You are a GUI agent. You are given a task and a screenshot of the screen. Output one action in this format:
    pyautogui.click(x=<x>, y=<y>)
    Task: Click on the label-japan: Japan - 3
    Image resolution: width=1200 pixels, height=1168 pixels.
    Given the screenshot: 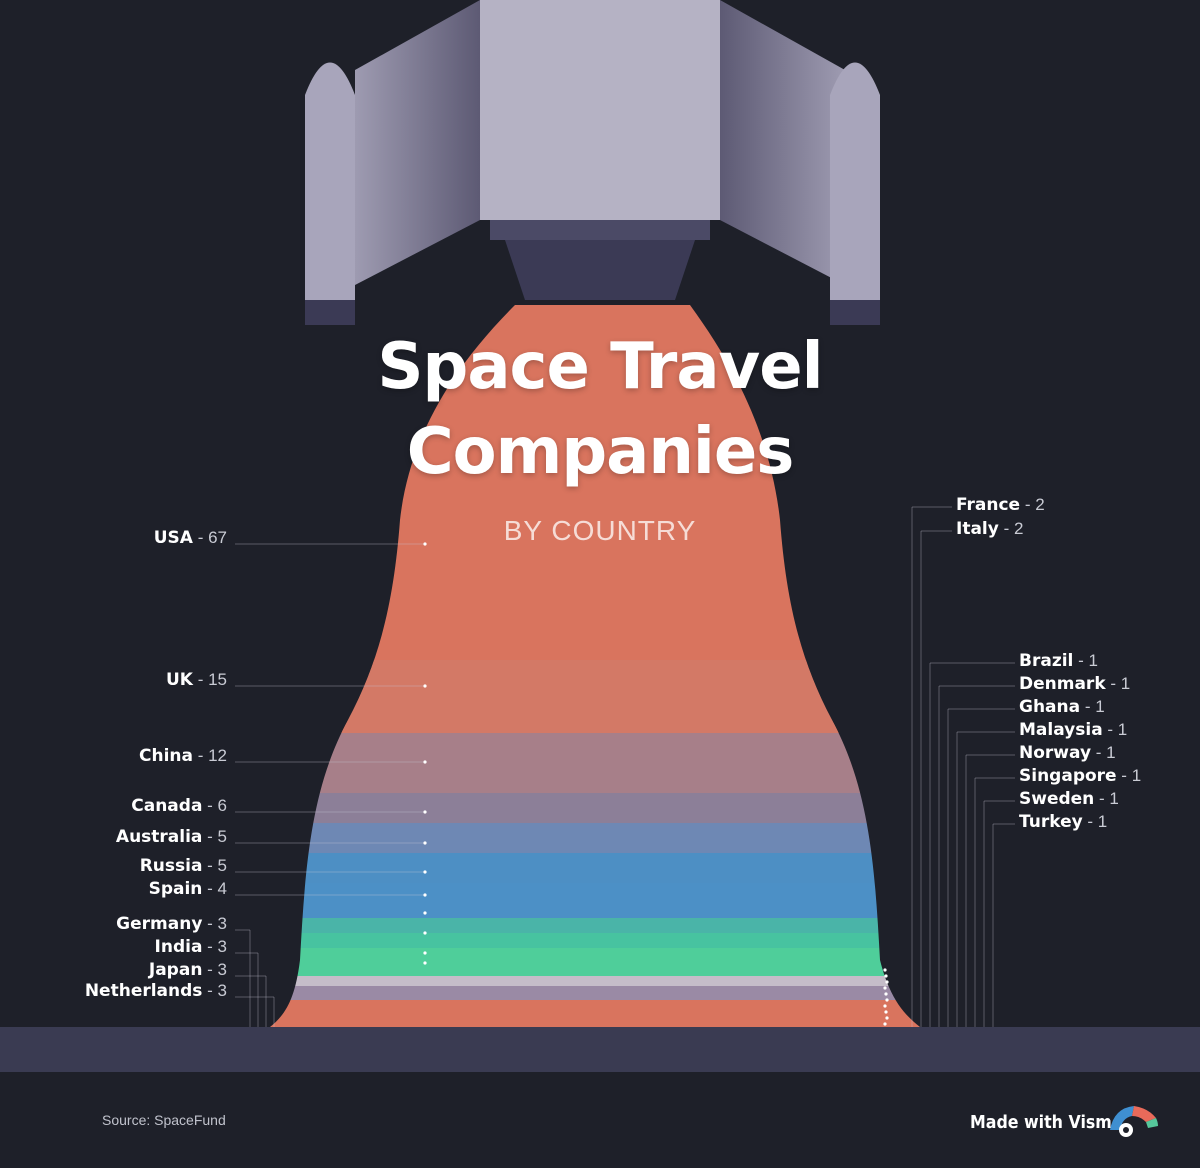 What is the action you would take?
    pyautogui.click(x=188, y=970)
    